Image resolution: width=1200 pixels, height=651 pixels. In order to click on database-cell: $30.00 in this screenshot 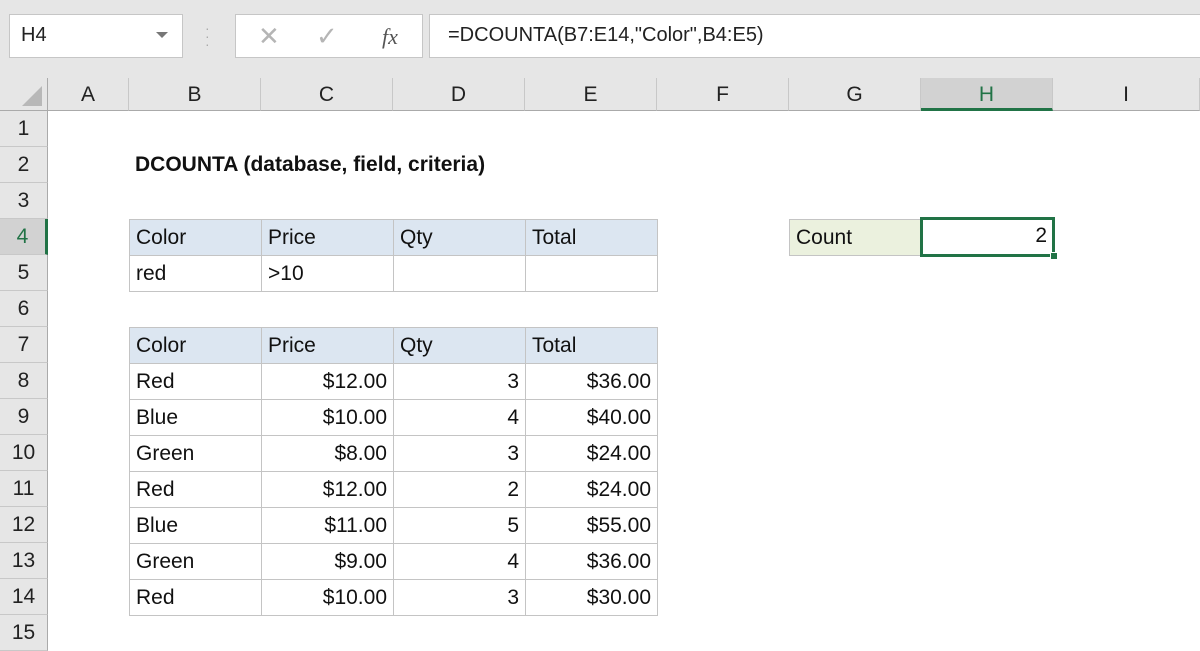, I will do `click(591, 597)`.